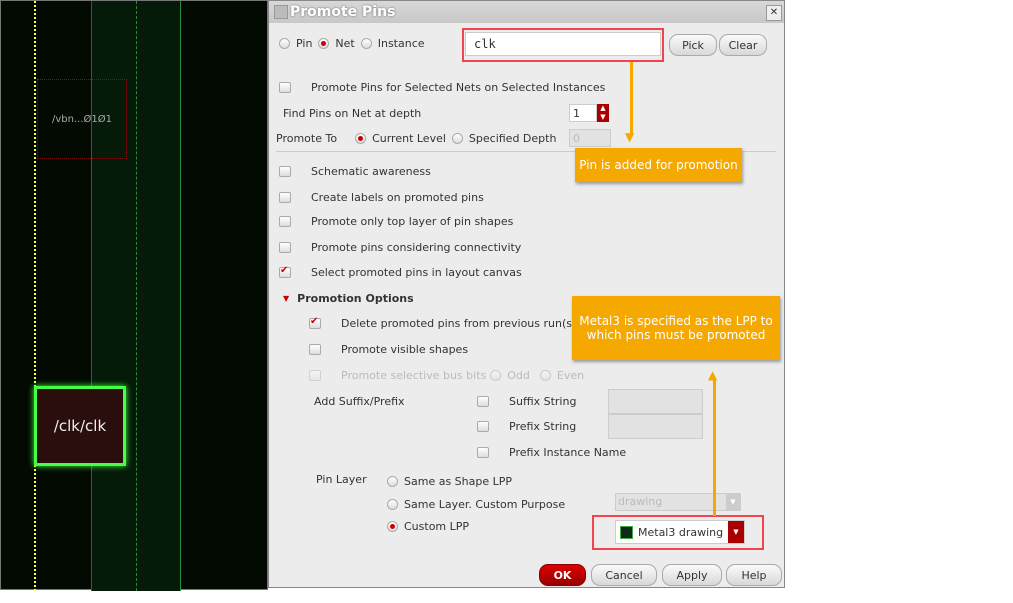  I want to click on promotion-options-label: Promotion Options, so click(355, 298).